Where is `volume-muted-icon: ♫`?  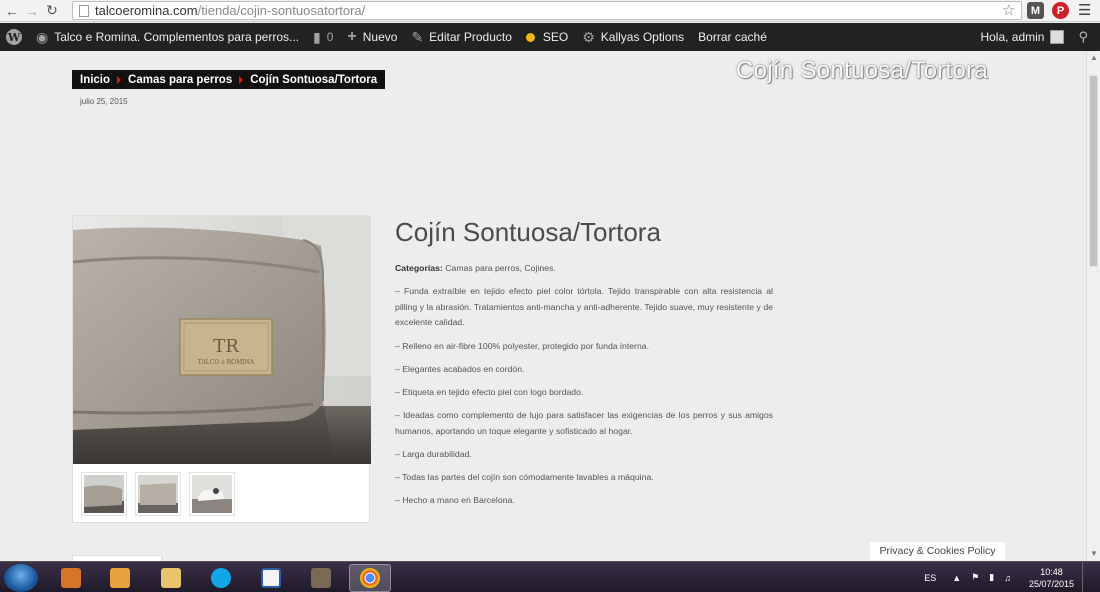 volume-muted-icon: ♫ is located at coordinates (1007, 578).